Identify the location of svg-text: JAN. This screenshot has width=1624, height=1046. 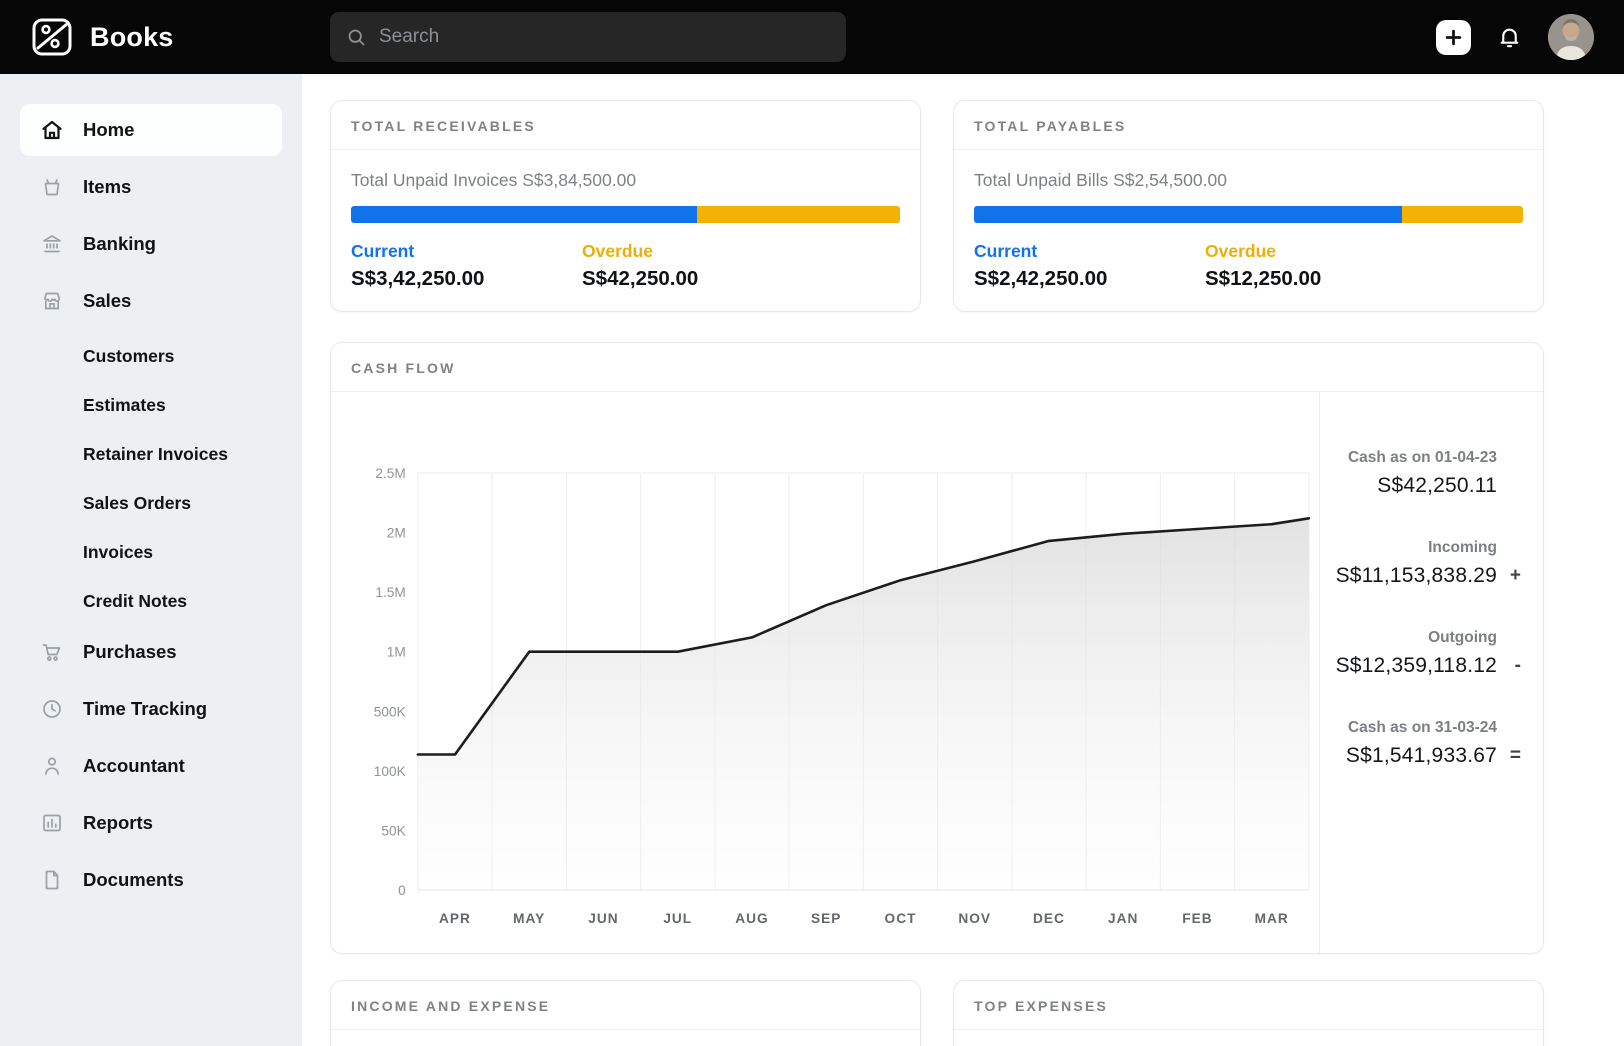
(1123, 918).